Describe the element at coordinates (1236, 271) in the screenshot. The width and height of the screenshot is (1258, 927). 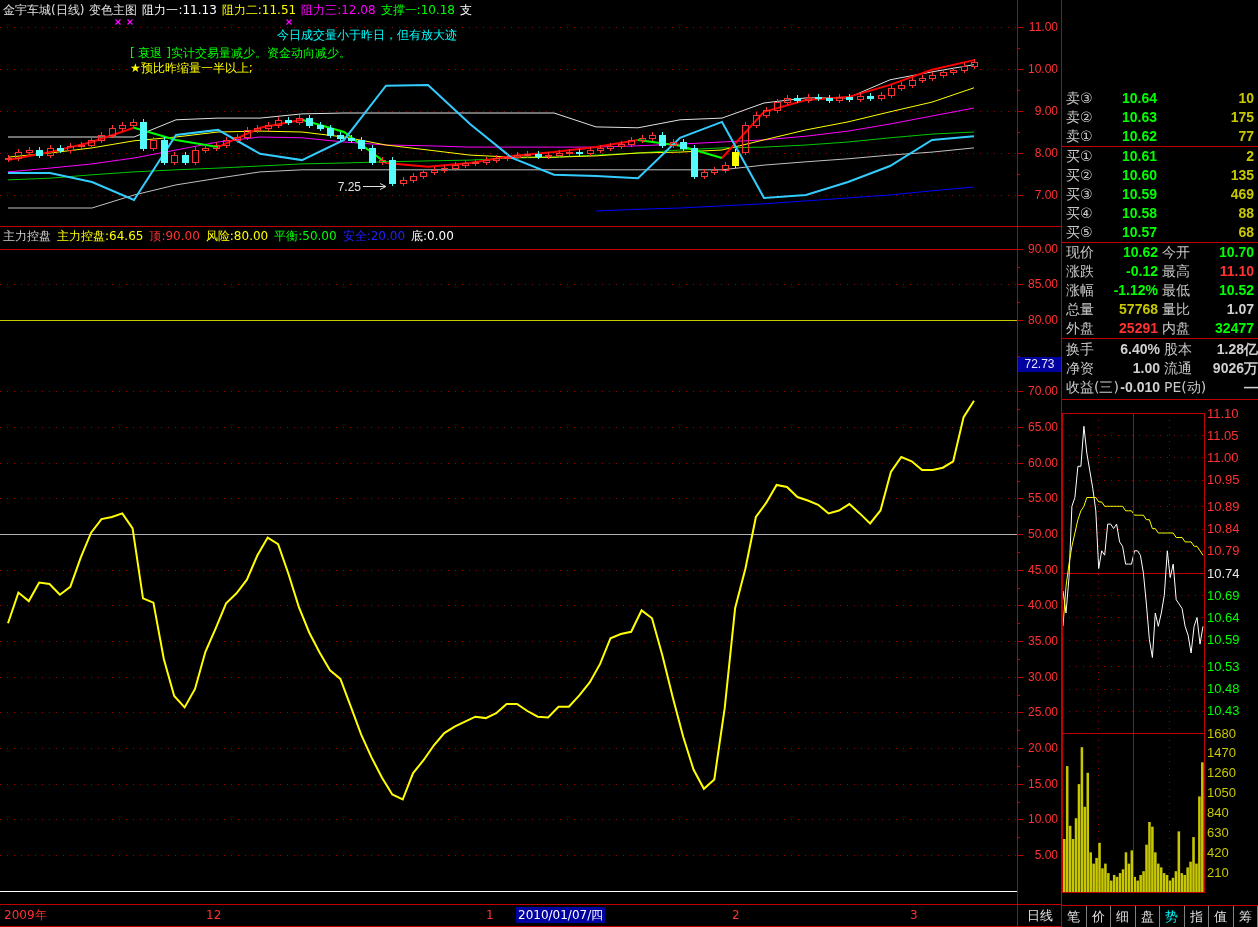
I see `quote-value: 11.10` at that location.